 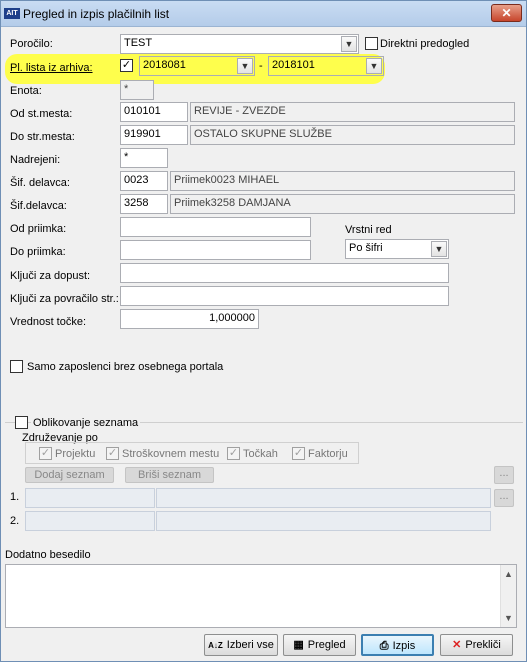 What do you see at coordinates (171, 454) in the screenshot?
I see `stroskovnem-mestu-label: Stroškovnem mestu` at bounding box center [171, 454].